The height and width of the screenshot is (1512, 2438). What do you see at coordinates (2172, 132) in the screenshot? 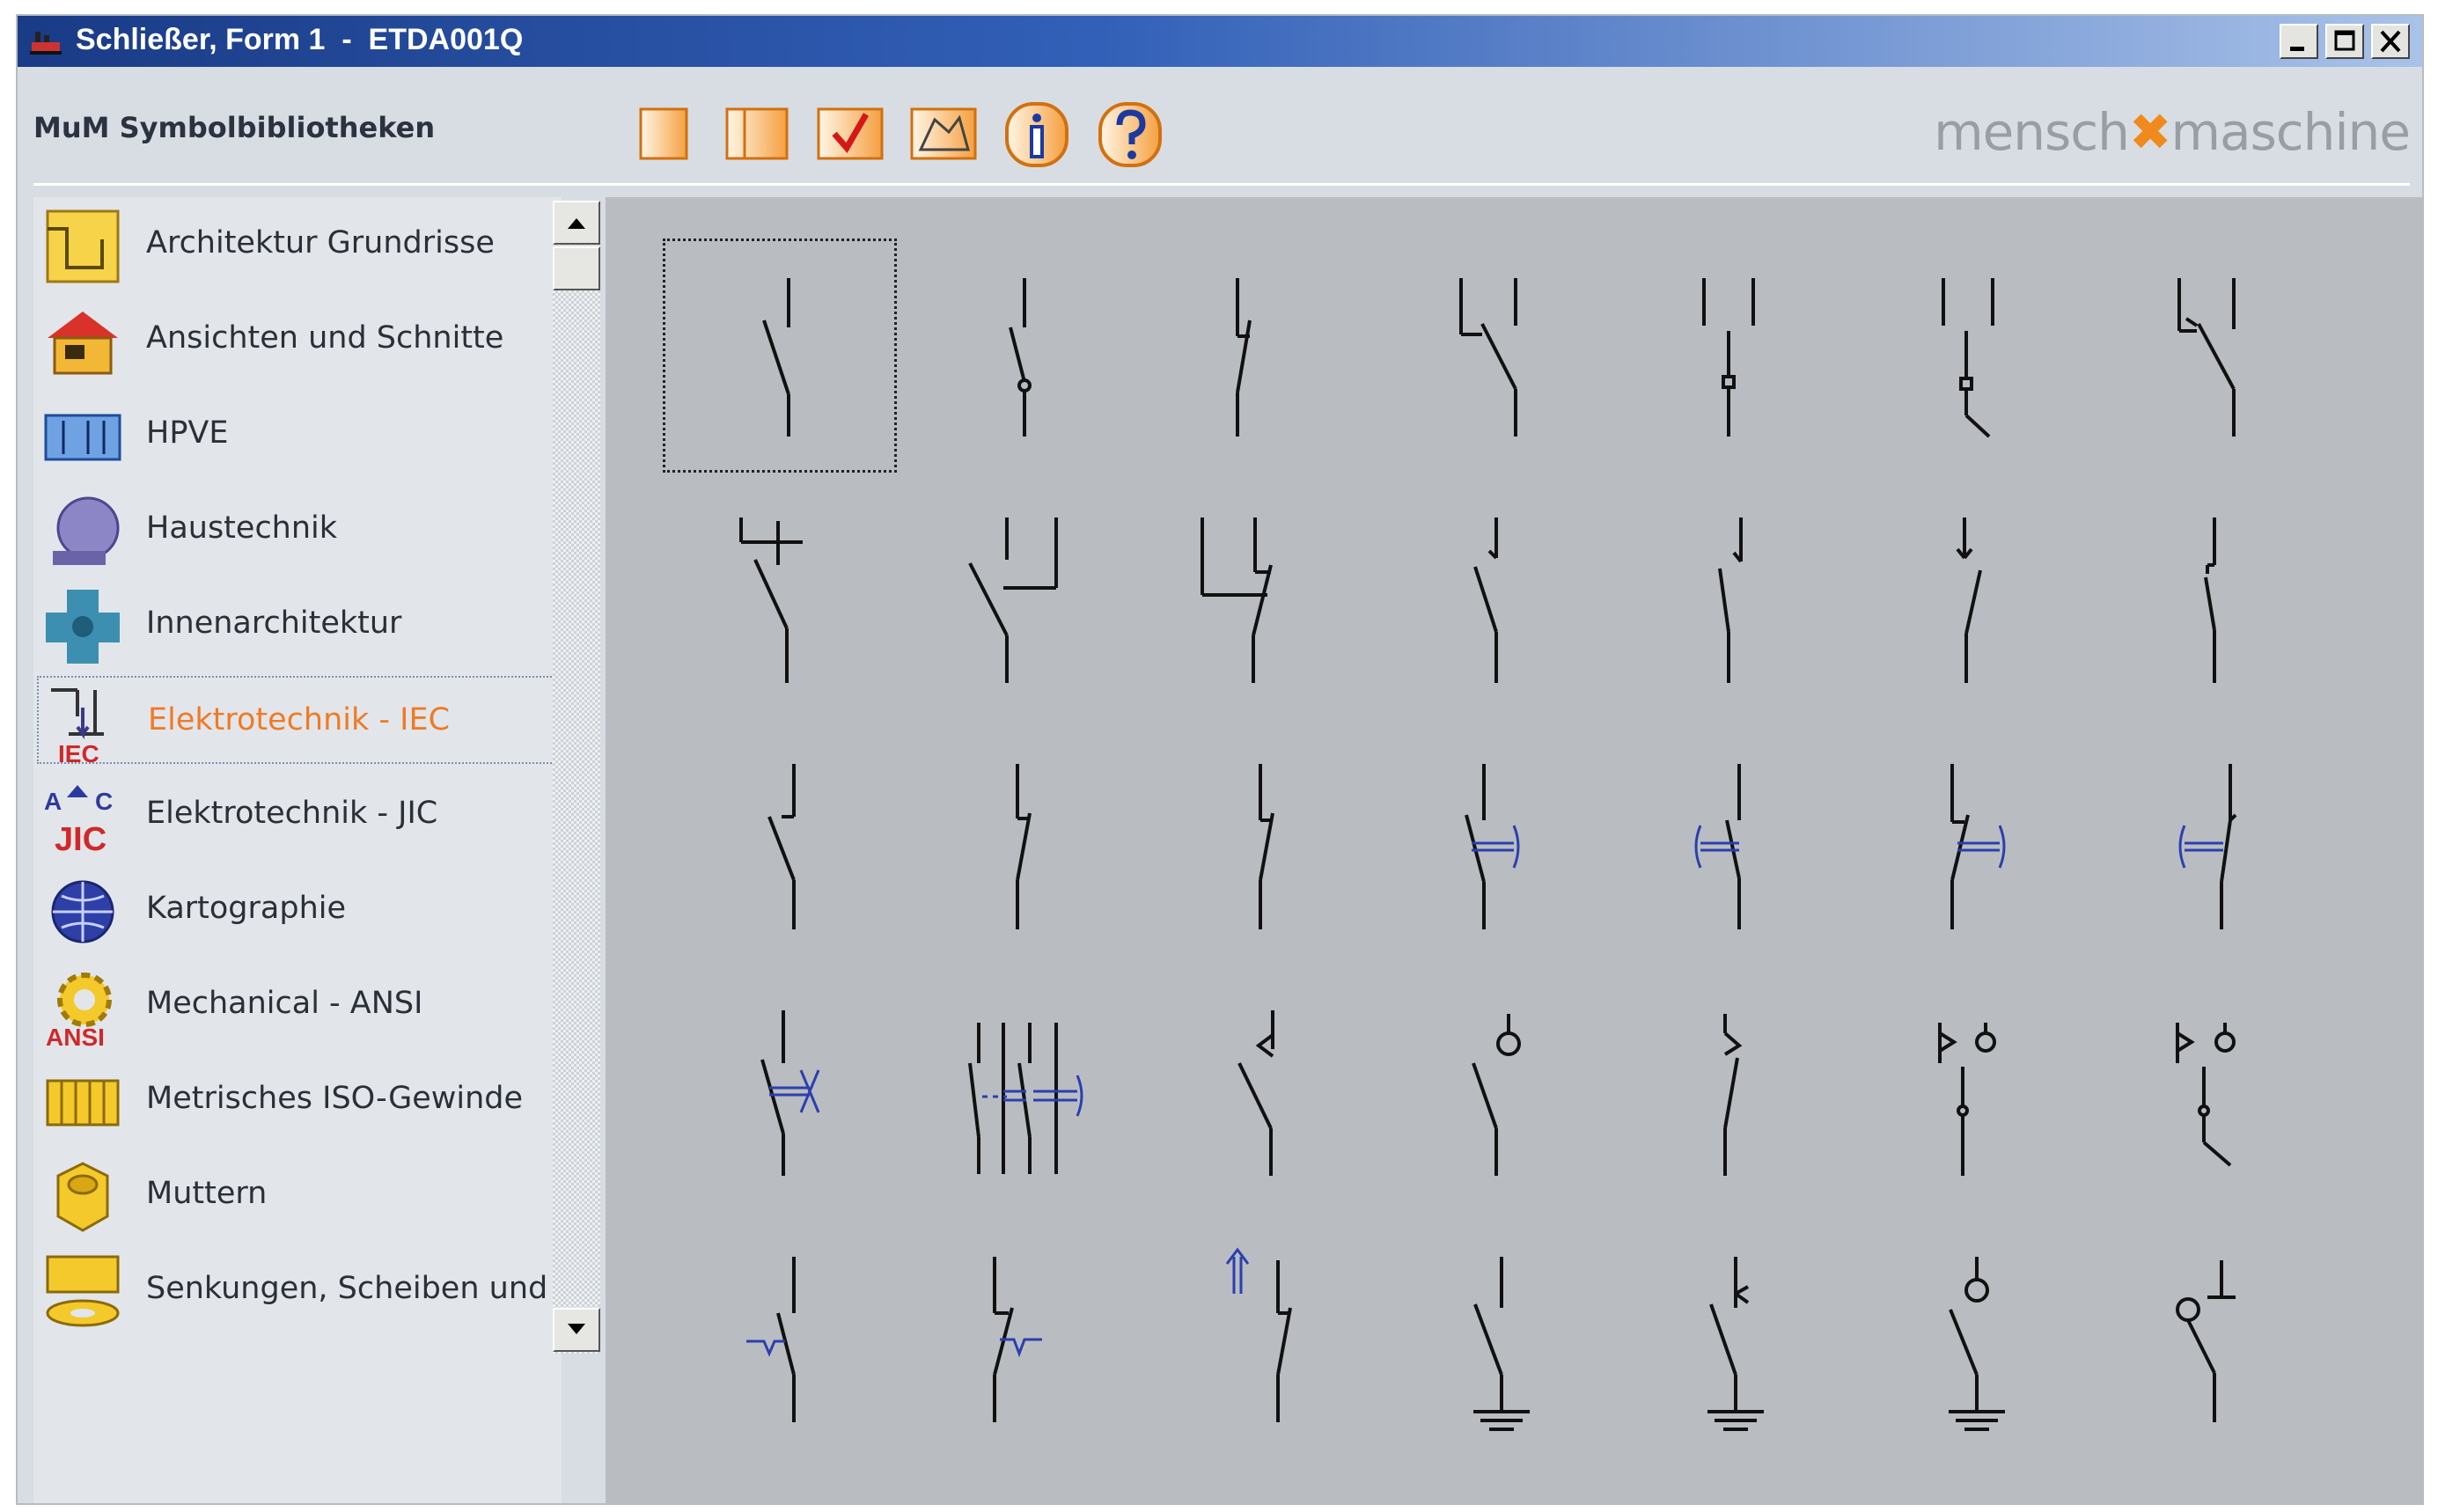
I see `brand-logo: mensch✖maschine` at bounding box center [2172, 132].